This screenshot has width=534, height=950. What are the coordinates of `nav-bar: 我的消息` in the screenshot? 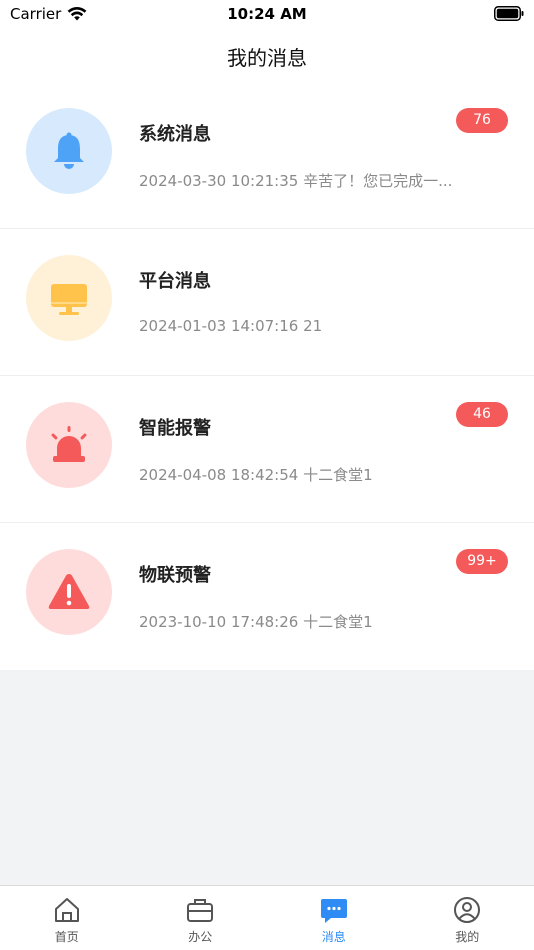 It's located at (267, 56).